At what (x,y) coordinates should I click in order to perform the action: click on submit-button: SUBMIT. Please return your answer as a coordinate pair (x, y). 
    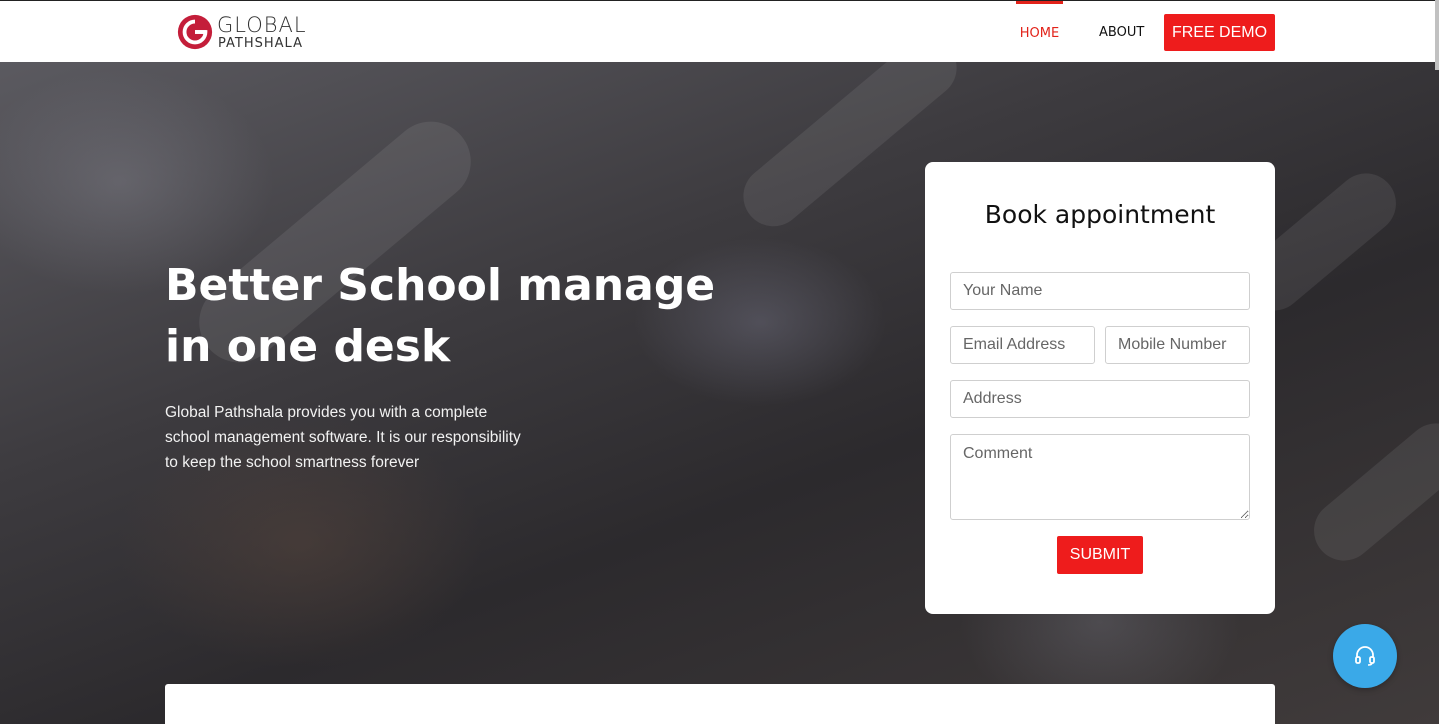
    Looking at the image, I should click on (1100, 555).